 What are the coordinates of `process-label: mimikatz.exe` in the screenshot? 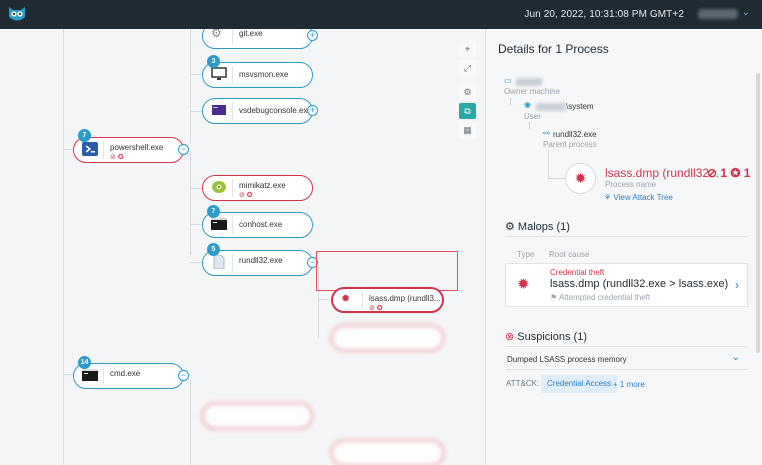 It's located at (262, 185).